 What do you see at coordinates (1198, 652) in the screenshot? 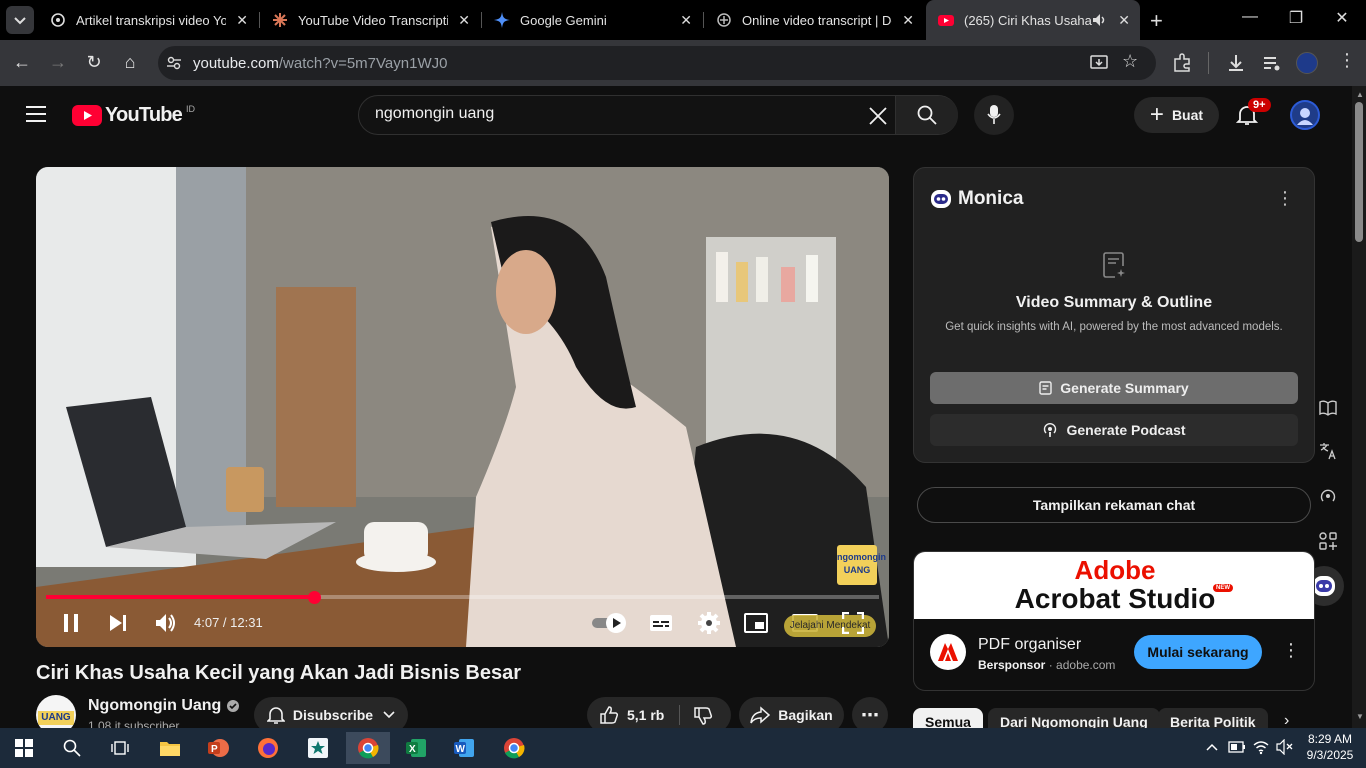
I see `ad-cta-button: Mulai sekarang` at bounding box center [1198, 652].